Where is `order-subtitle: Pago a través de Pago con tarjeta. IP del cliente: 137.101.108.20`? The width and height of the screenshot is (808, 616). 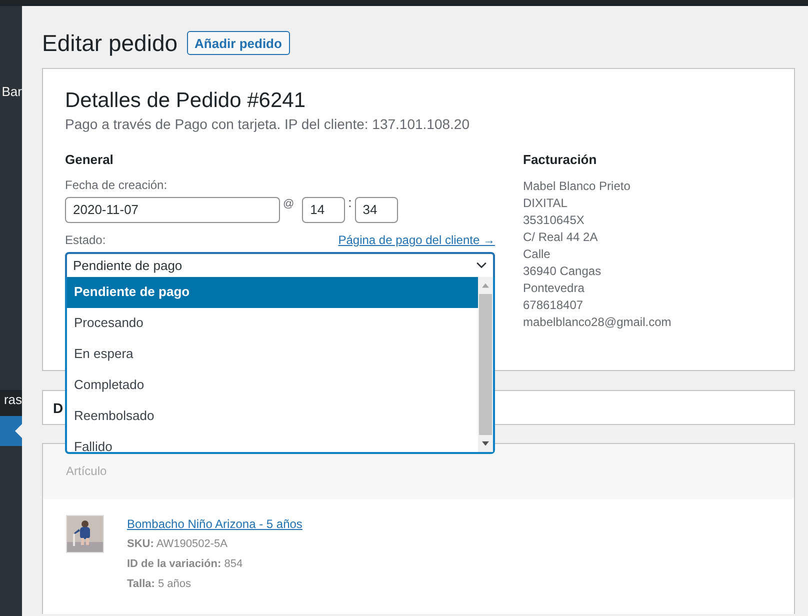 order-subtitle: Pago a través de Pago con tarjeta. IP del cliente: 137.101.108.20 is located at coordinates (267, 124).